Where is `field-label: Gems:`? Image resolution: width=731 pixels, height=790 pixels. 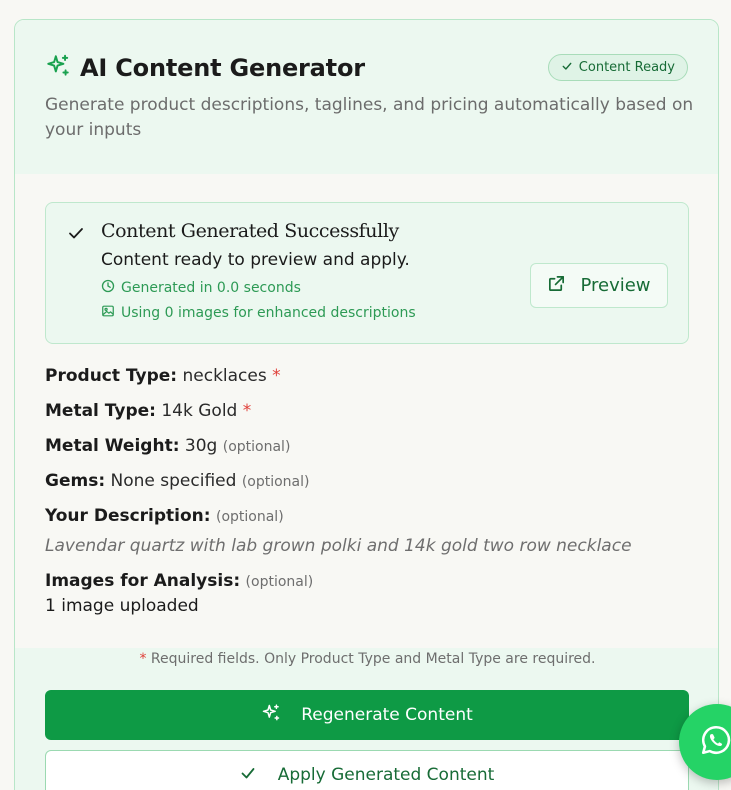
field-label: Gems: is located at coordinates (75, 481).